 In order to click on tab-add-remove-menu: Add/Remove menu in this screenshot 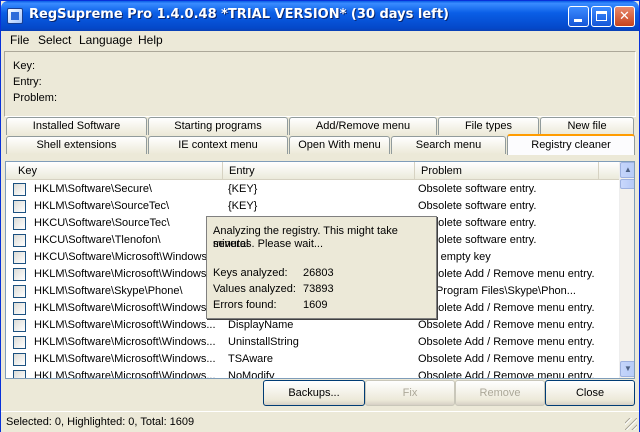, I will do `click(363, 126)`.